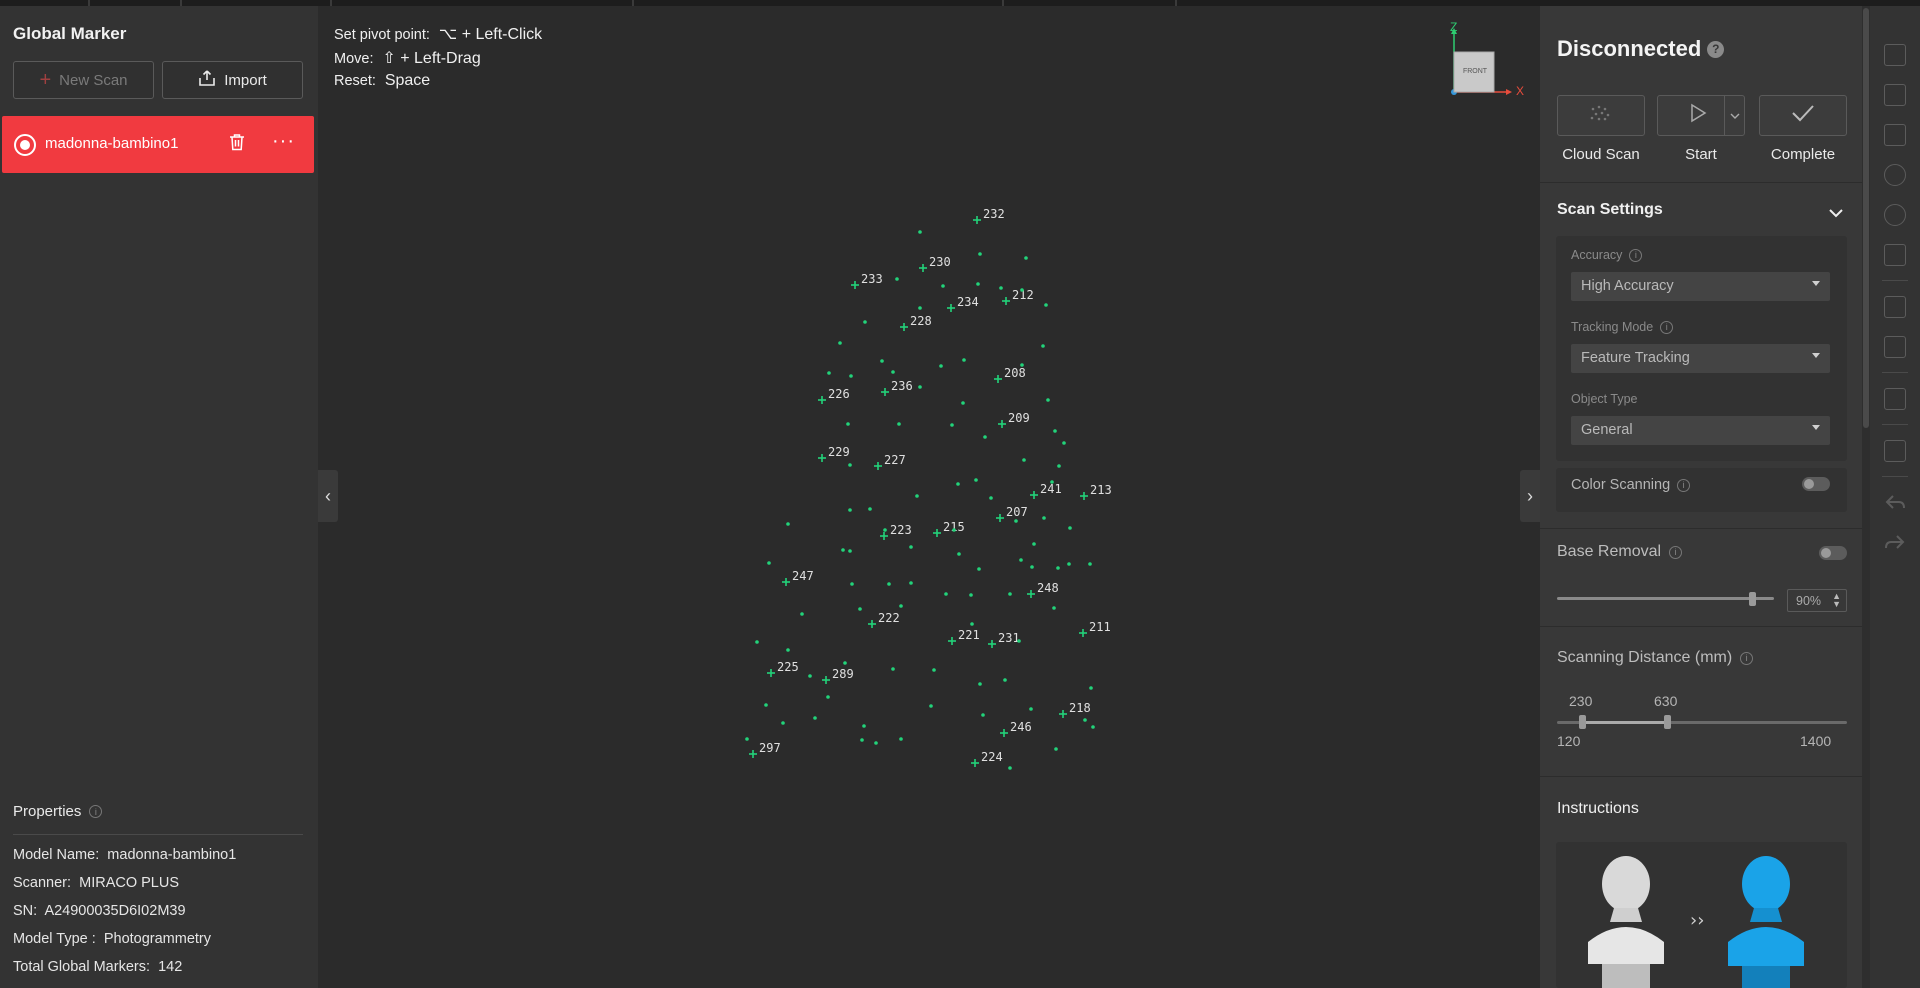  Describe the element at coordinates (1581, 701) in the screenshot. I see `distance-low-value: 230` at that location.